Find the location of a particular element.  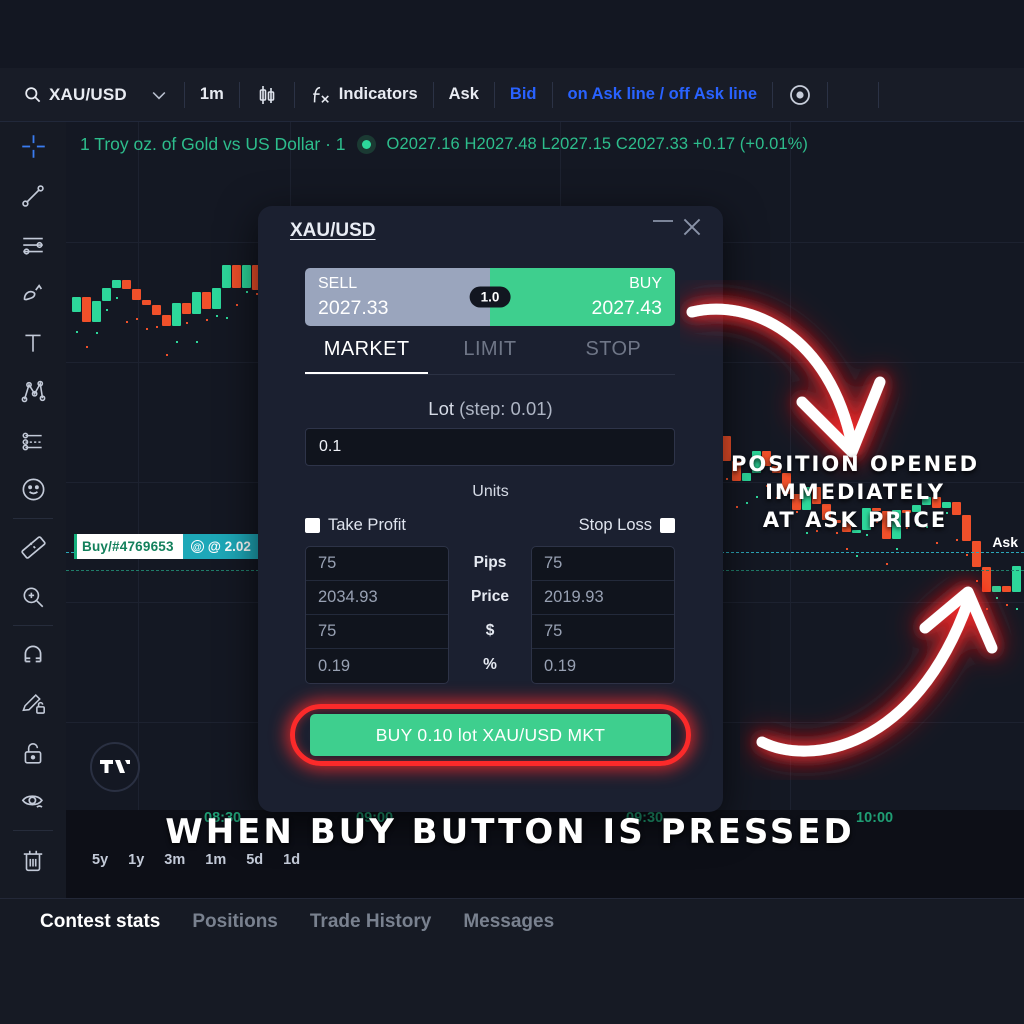

order-tab-limit: LIMIT is located at coordinates (489, 356).